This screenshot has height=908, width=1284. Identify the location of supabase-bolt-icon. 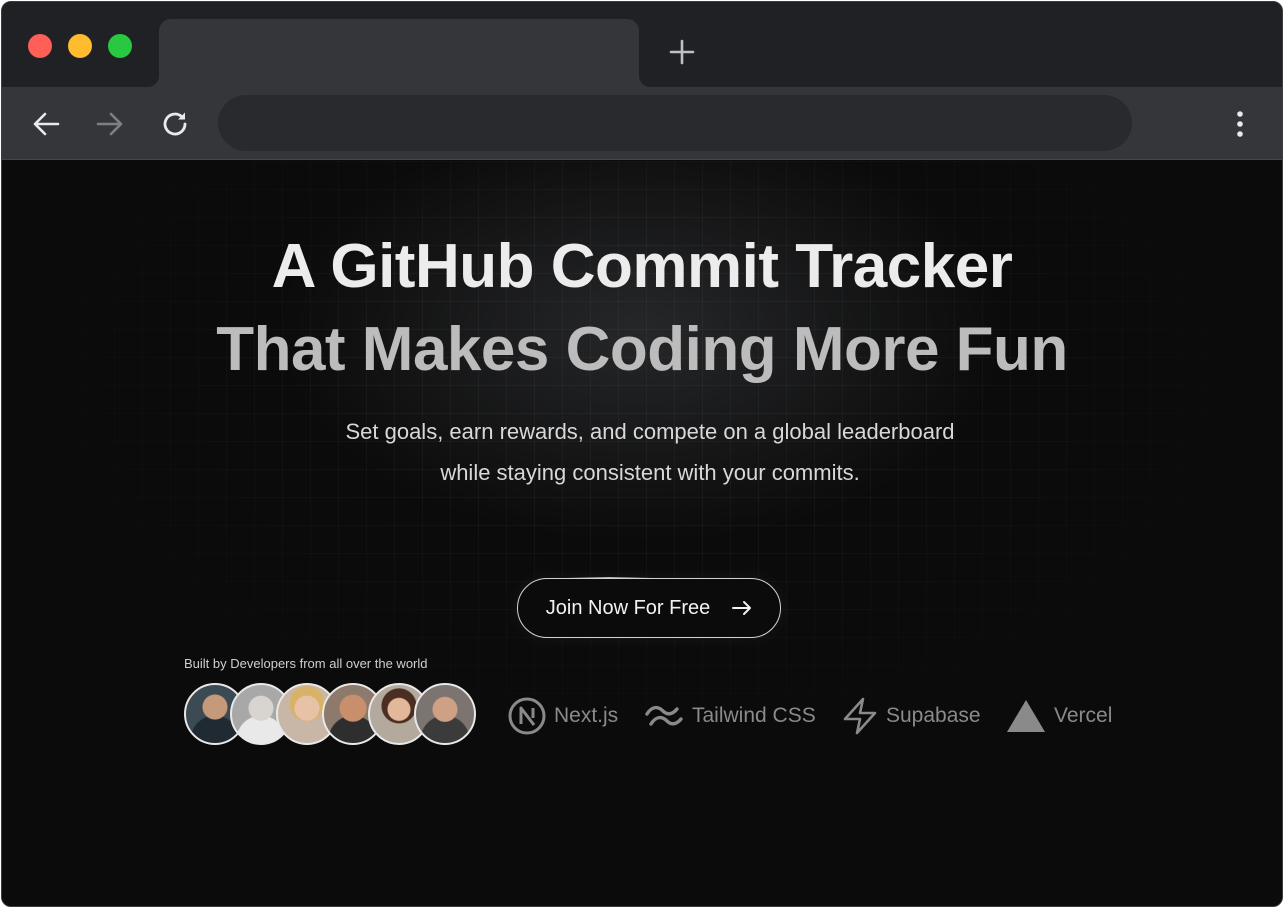
(860, 716).